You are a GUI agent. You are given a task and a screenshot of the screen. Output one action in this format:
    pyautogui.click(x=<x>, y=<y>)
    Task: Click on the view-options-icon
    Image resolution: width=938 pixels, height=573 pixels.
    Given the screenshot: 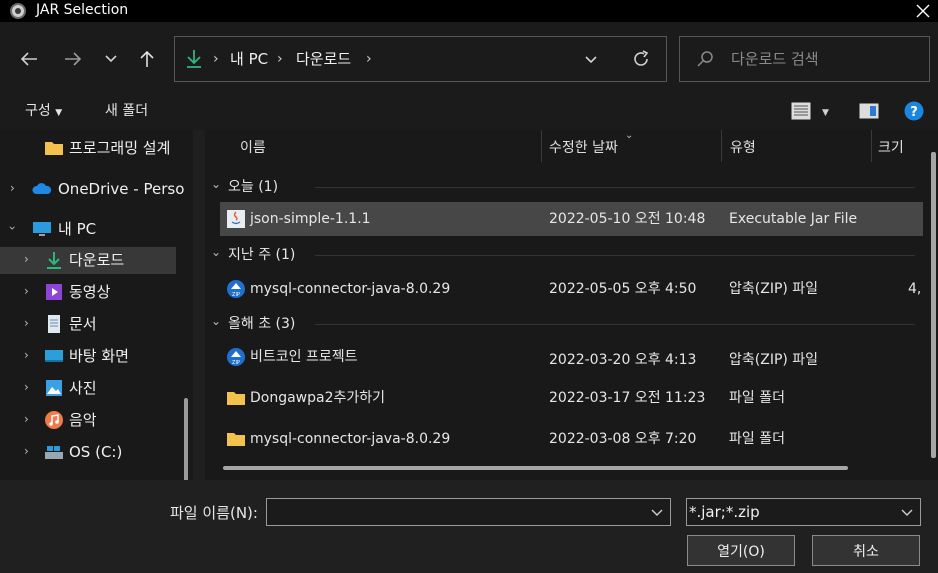 What is the action you would take?
    pyautogui.click(x=801, y=111)
    